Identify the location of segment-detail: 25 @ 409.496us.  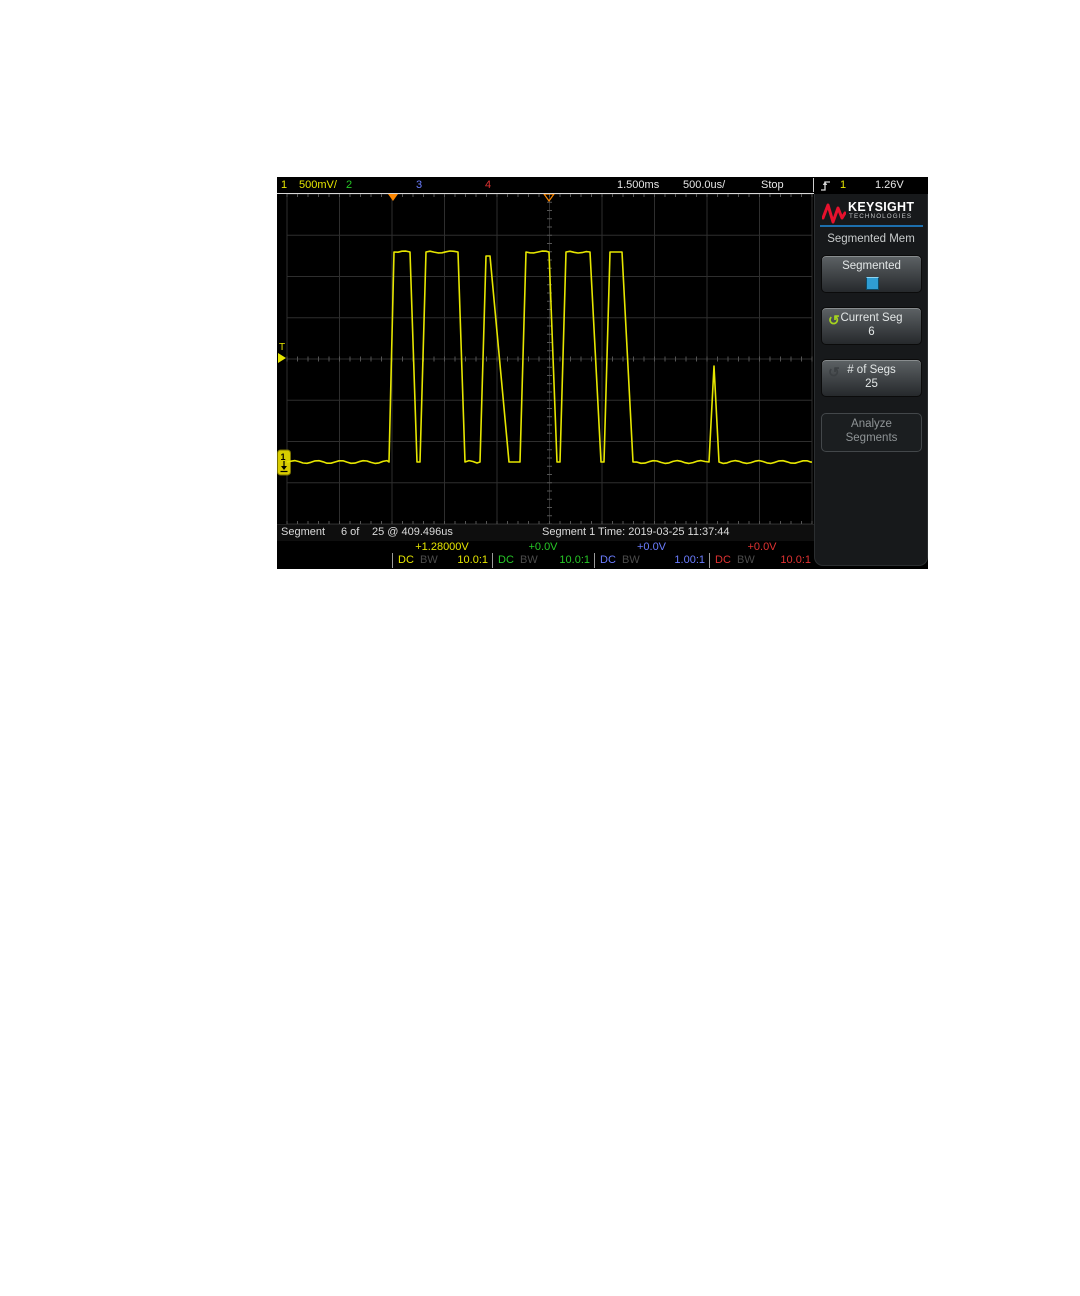
(412, 532).